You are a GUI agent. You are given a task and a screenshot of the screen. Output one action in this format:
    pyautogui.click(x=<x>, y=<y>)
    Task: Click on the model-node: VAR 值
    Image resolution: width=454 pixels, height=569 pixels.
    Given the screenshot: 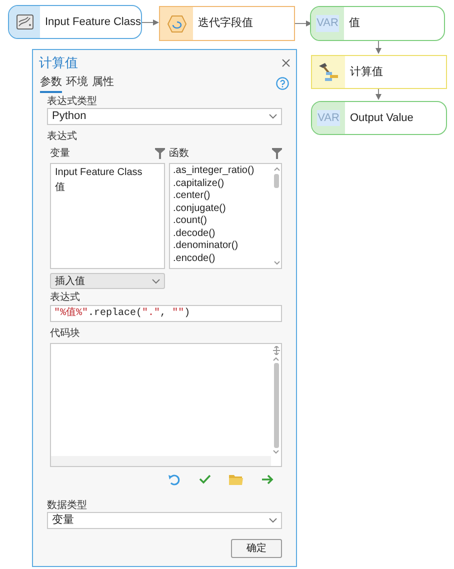 What is the action you would take?
    pyautogui.click(x=377, y=23)
    